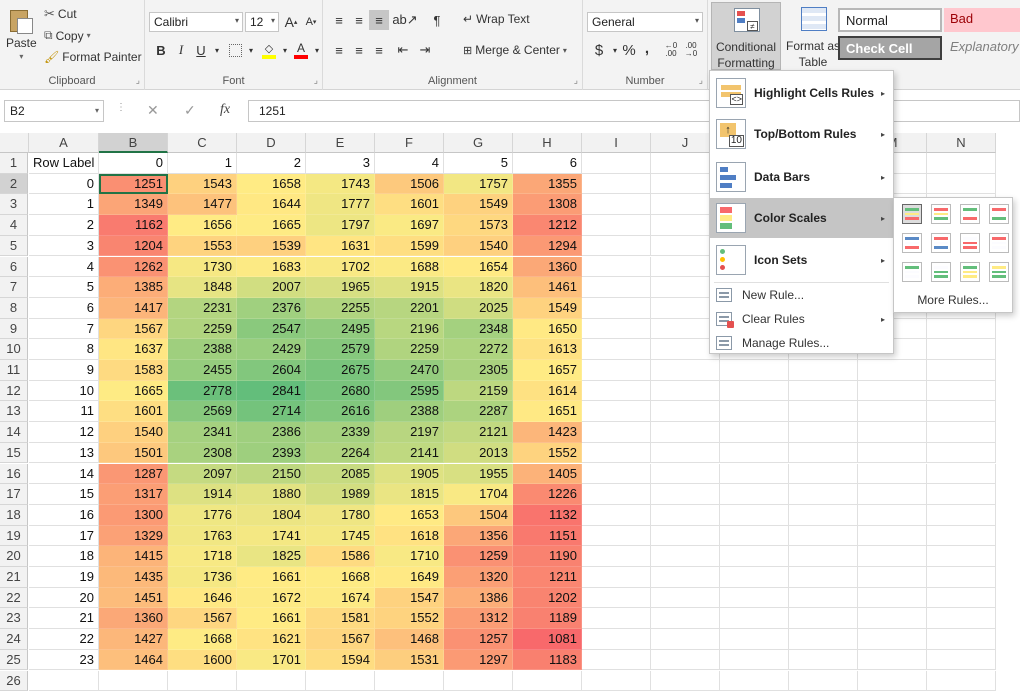  Describe the element at coordinates (271, 515) in the screenshot. I see `cell-d18: 1804` at that location.